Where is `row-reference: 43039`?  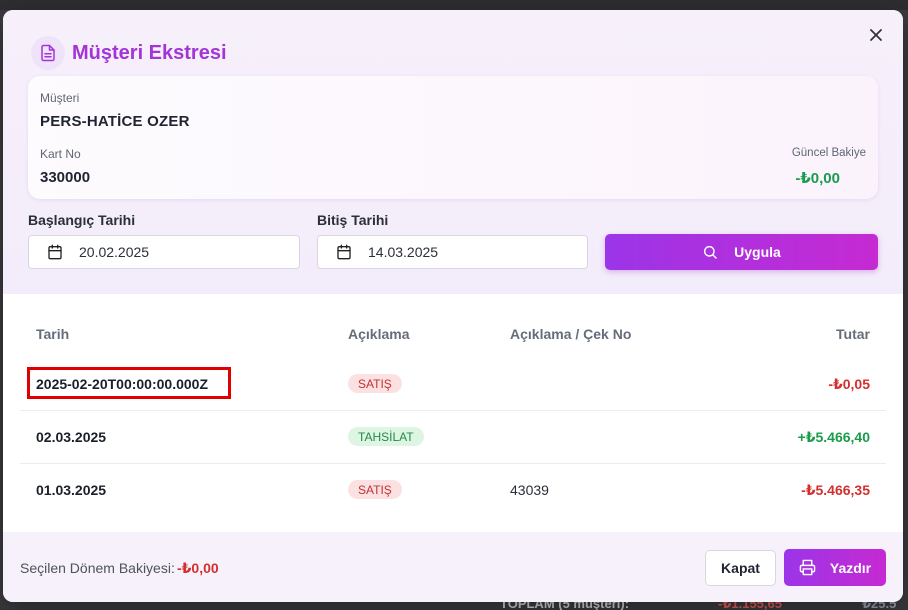 row-reference: 43039 is located at coordinates (529, 490).